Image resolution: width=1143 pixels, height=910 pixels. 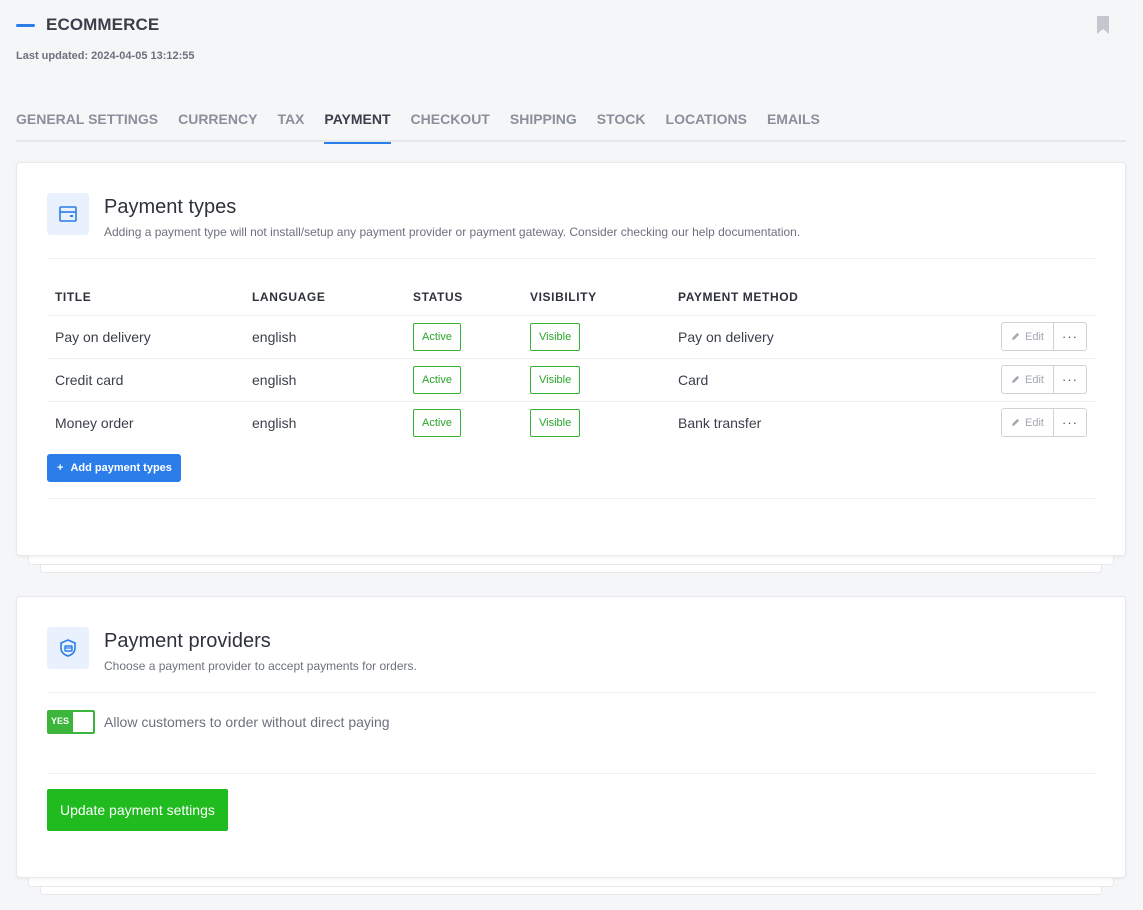 What do you see at coordinates (187, 641) in the screenshot?
I see `payment-providers-title: Payment providers` at bounding box center [187, 641].